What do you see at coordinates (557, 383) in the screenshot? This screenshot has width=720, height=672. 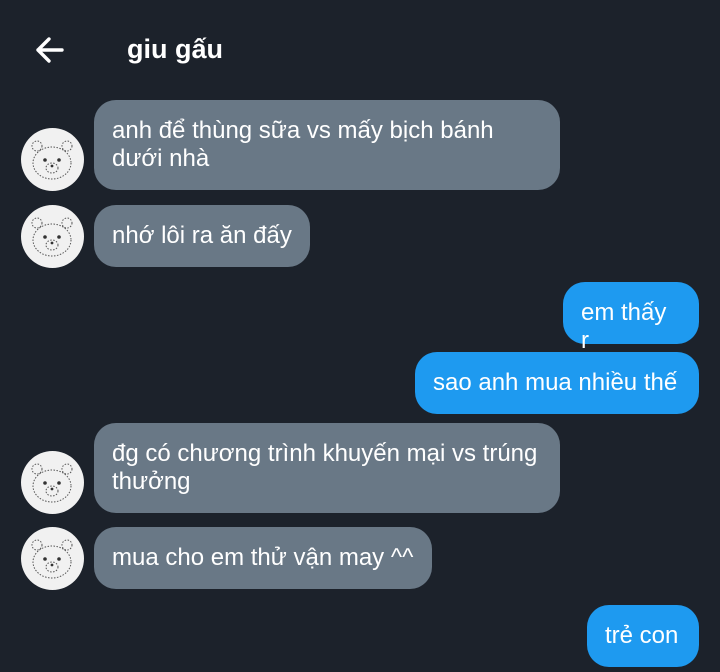 I see `message-bubble-outgoing: sao anh mua nhiều thế` at bounding box center [557, 383].